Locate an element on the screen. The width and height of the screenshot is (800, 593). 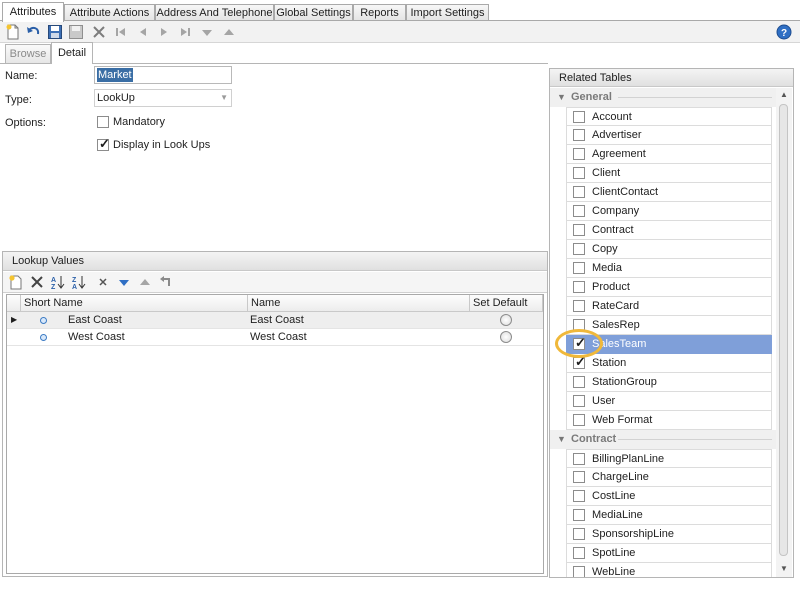
name-cell: West Coast is located at coordinates (278, 337).